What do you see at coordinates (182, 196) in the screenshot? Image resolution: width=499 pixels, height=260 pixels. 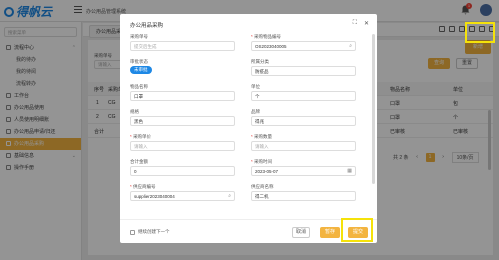 I see `supplier-code-input: supplier2023040004 ⌕` at bounding box center [182, 196].